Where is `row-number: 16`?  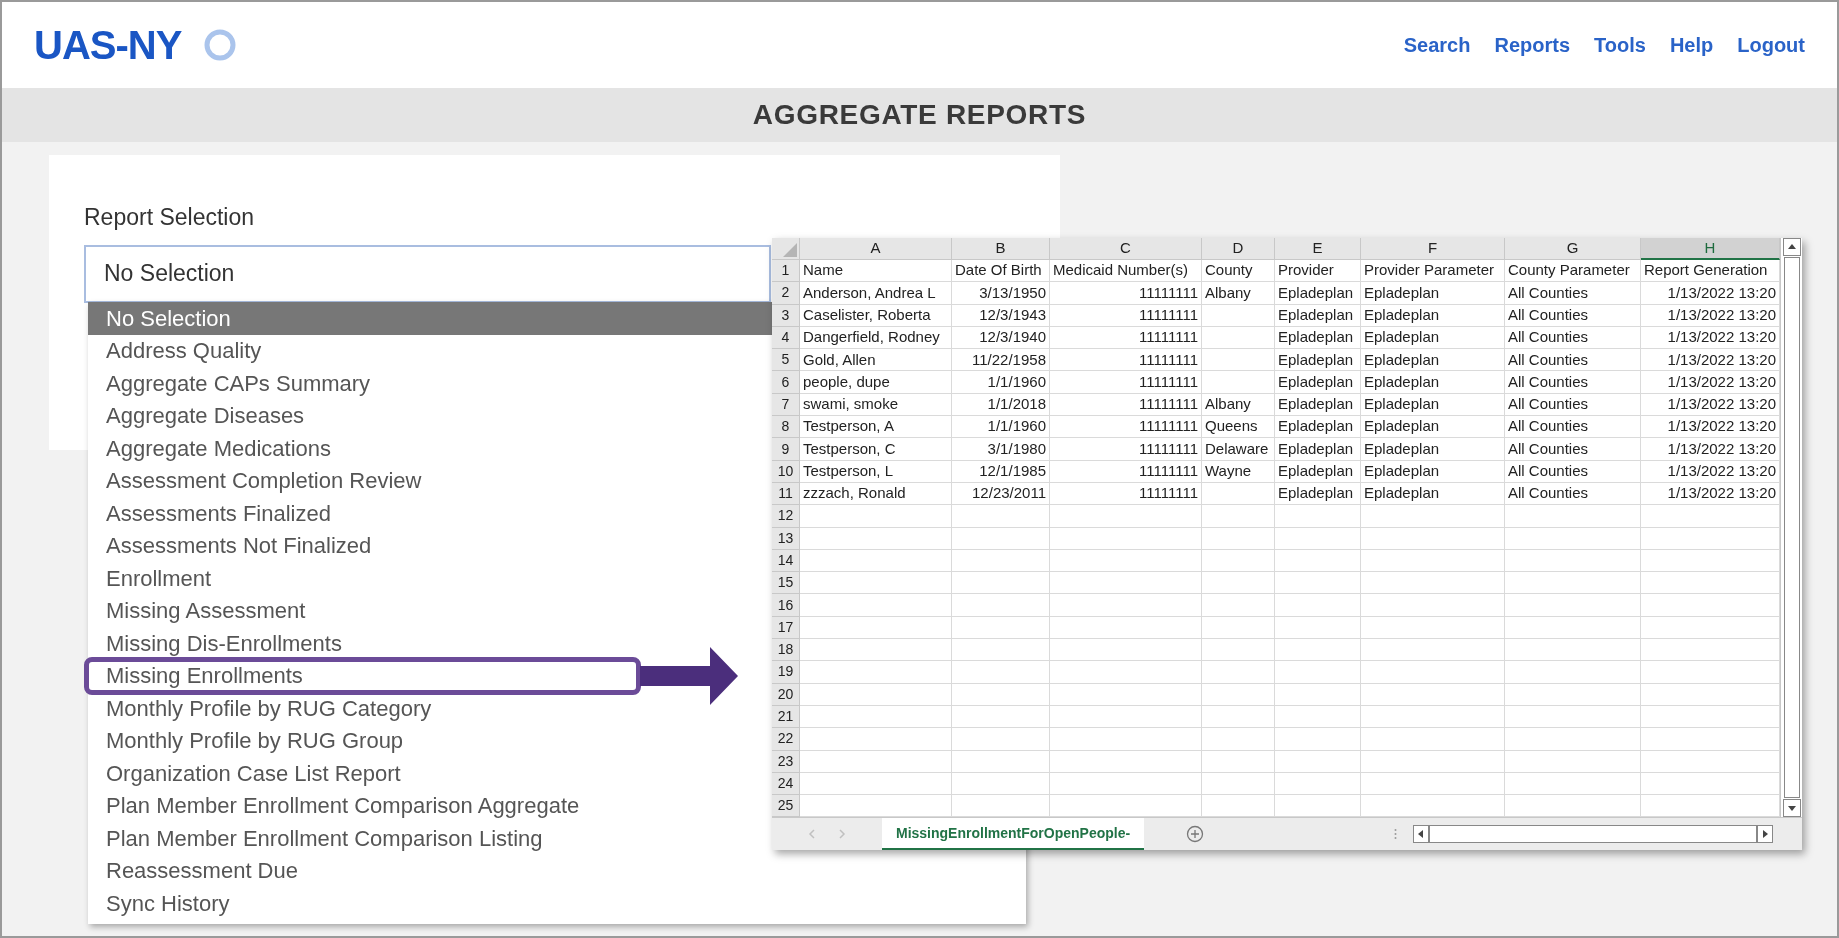 row-number: 16 is located at coordinates (786, 605).